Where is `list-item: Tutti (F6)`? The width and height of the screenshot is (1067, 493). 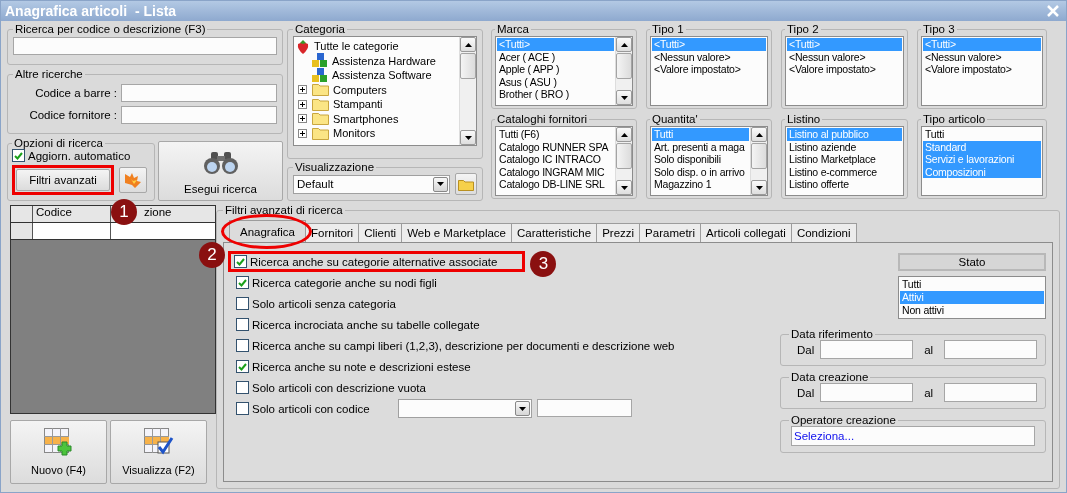 list-item: Tutti (F6) is located at coordinates (555, 134).